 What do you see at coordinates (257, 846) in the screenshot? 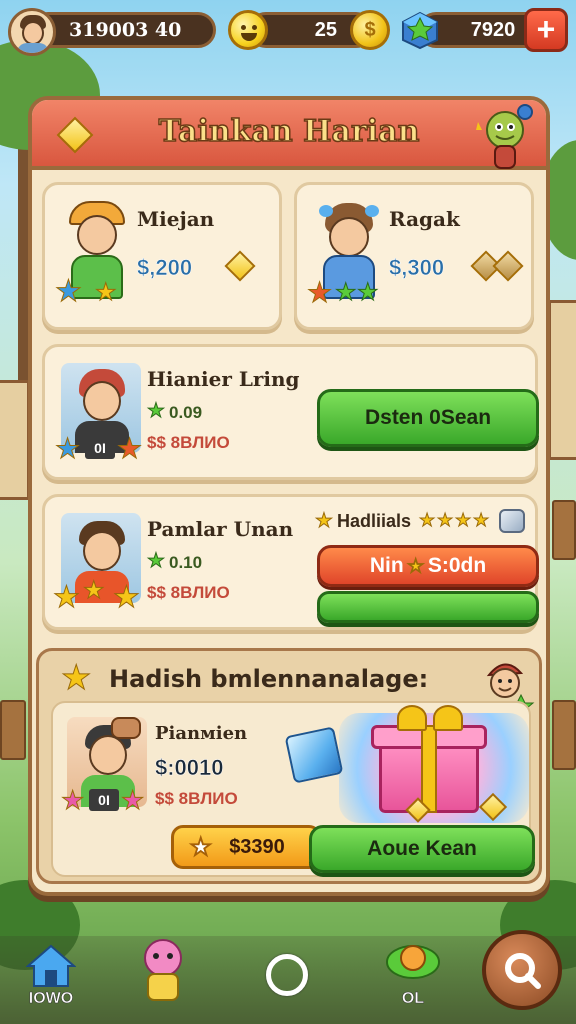
I see `special-price-pill-value: $3390` at bounding box center [257, 846].